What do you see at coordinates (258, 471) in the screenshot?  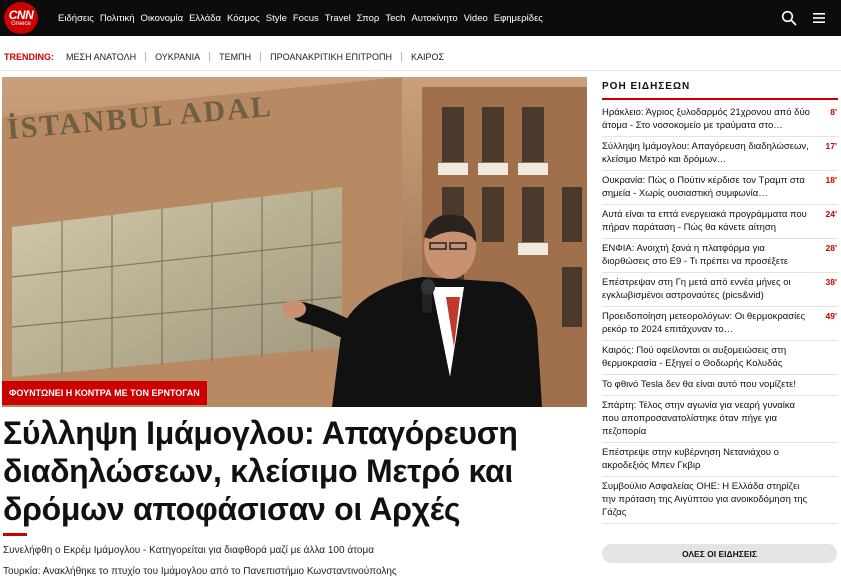 I see `headline-line: διαδηλώσεων, κλείσιμο Μετρό και` at bounding box center [258, 471].